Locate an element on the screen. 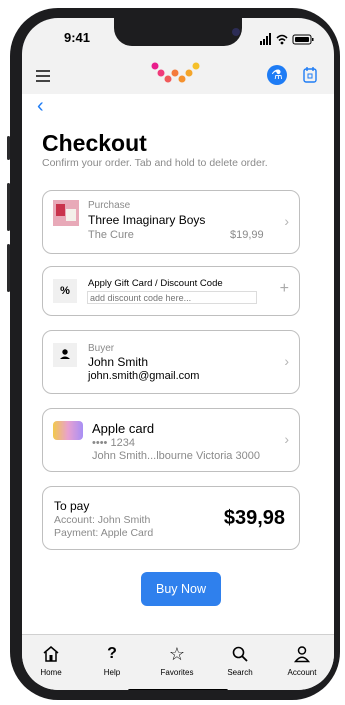 The width and height of the screenshot is (345, 705). summary-title: To pay is located at coordinates (72, 506).